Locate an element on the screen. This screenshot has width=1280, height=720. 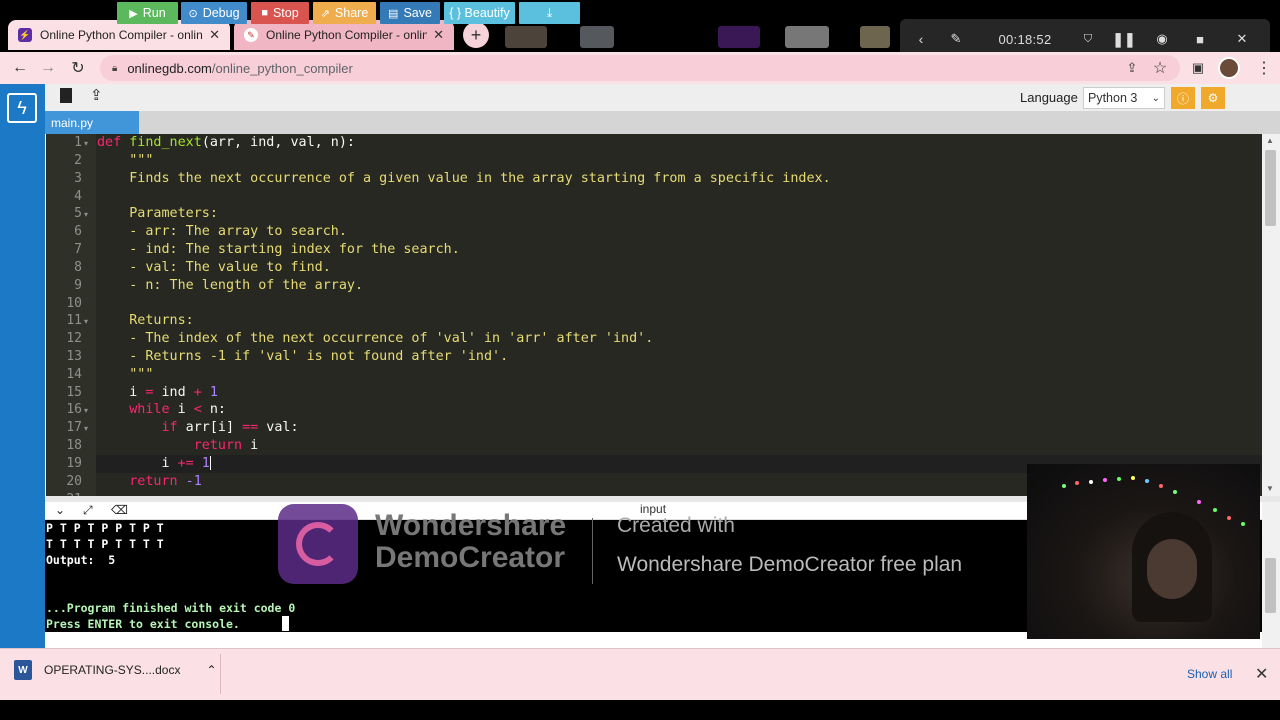
new-tab-button: + is located at coordinates (476, 35).